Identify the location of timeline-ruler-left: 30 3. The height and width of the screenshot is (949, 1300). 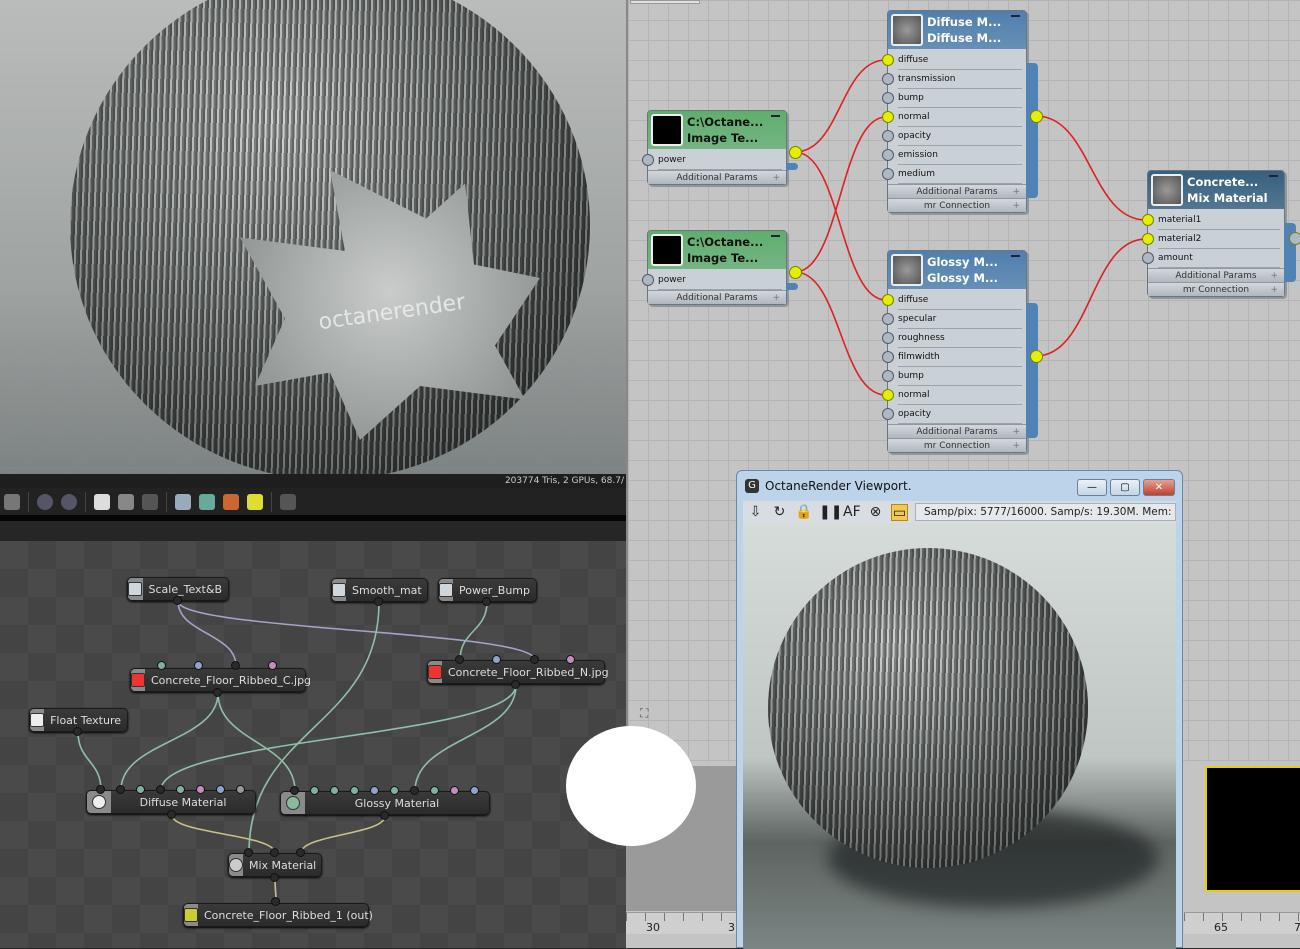
(681, 923).